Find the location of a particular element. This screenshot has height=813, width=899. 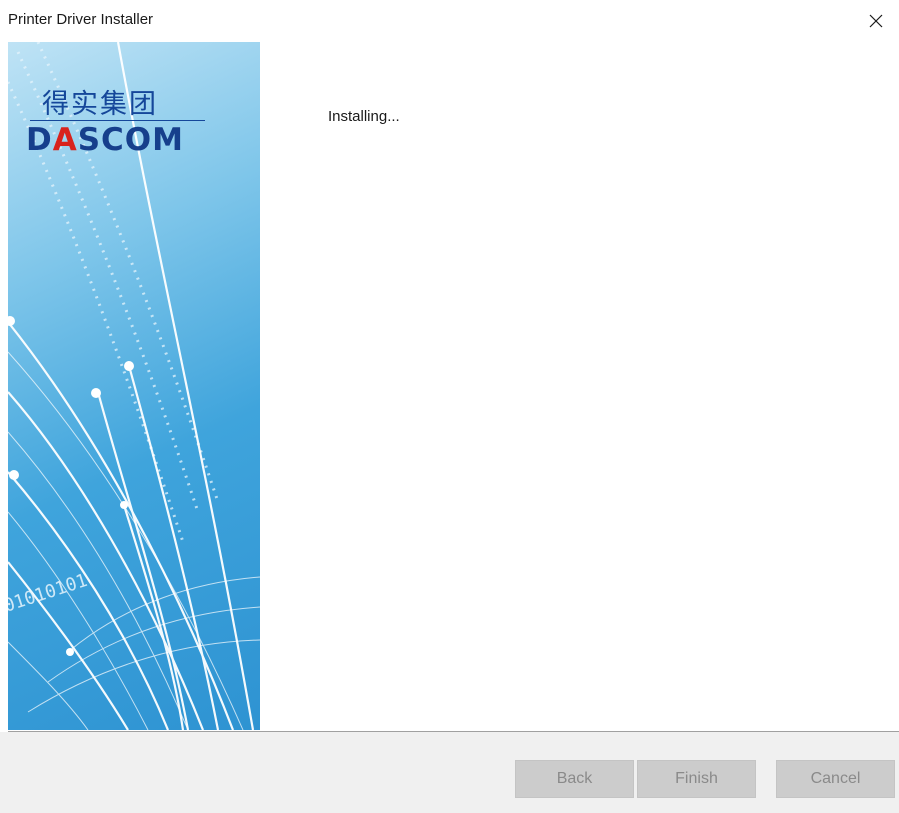

window-title: Printer Driver Installer is located at coordinates (81, 19).